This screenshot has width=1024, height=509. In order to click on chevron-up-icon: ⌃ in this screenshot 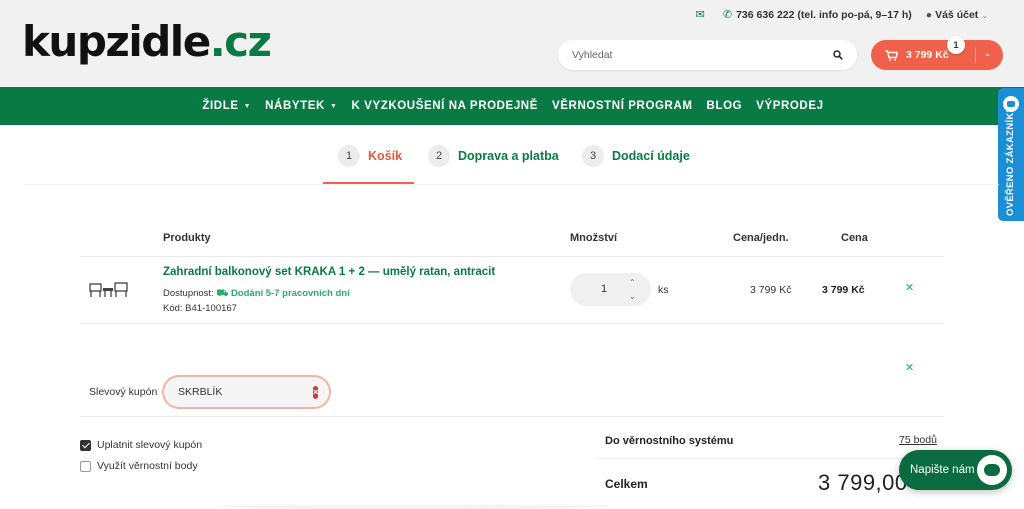, I will do `click(632, 283)`.